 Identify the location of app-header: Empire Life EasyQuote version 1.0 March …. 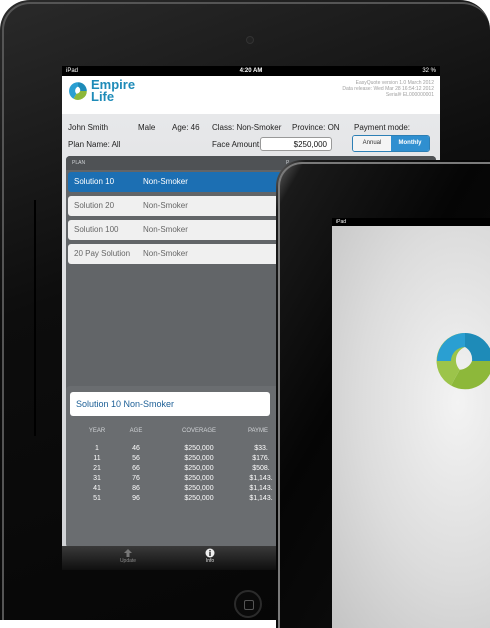
(251, 95).